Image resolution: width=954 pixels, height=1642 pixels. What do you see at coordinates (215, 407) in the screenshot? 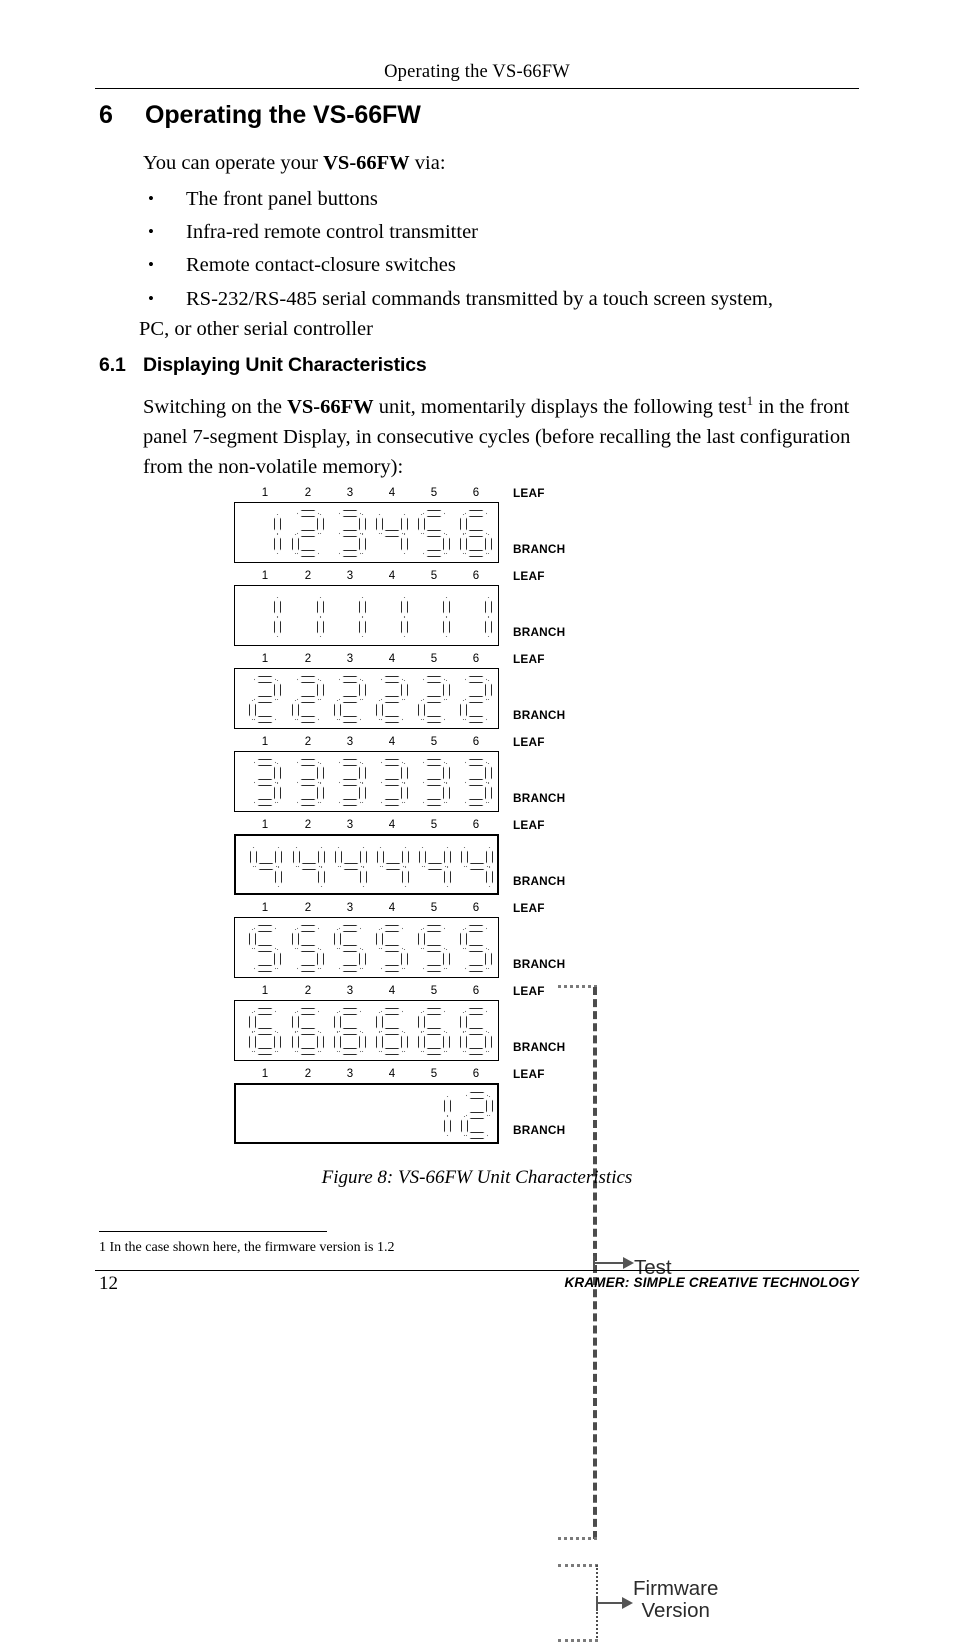
I see `switching-part1: Switching on the` at bounding box center [215, 407].